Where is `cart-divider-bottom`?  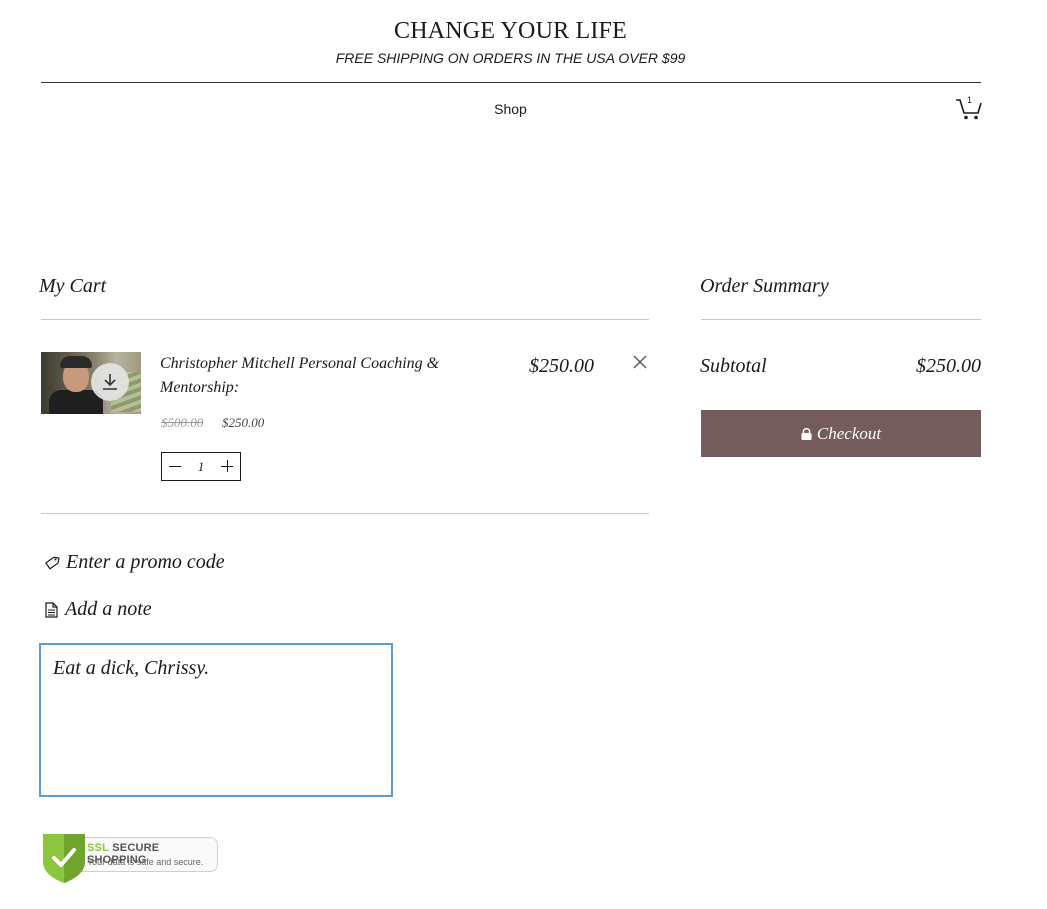 cart-divider-bottom is located at coordinates (345, 513).